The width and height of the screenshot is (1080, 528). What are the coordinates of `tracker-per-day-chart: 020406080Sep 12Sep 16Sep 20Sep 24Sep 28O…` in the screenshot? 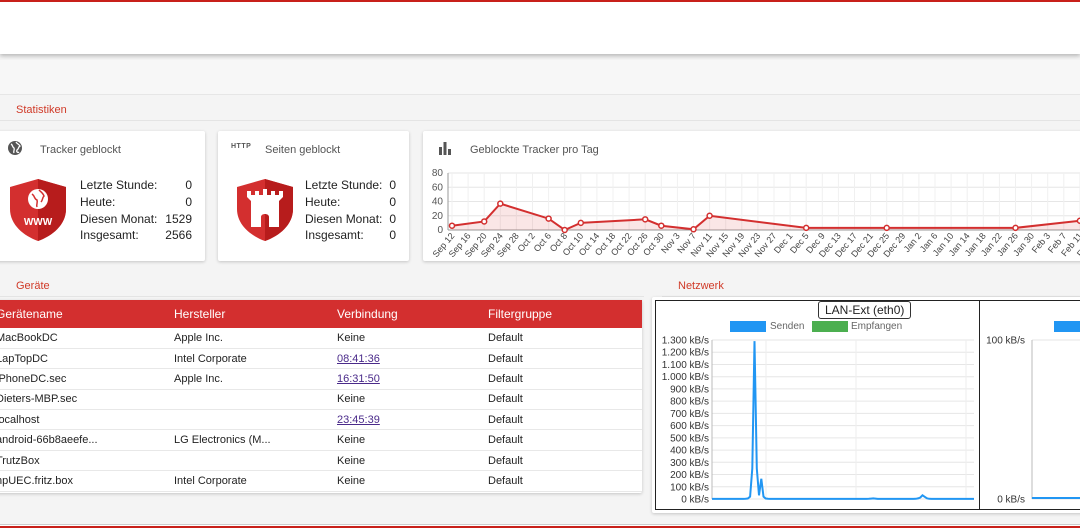 It's located at (755, 213).